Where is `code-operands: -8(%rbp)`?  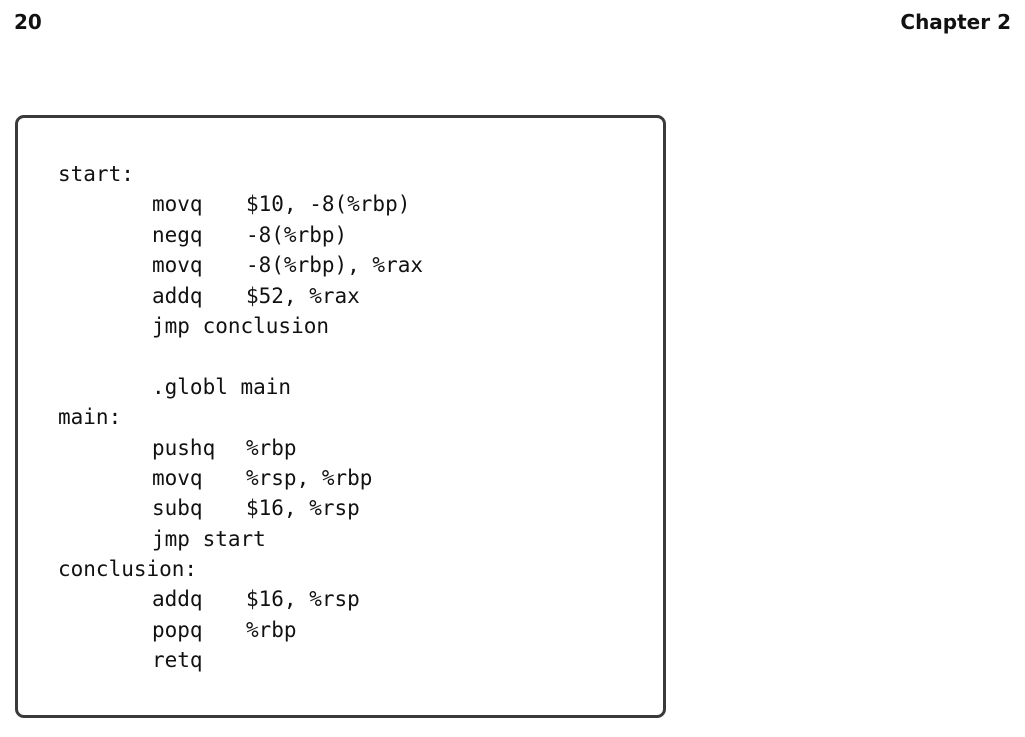
code-operands: -8(%rbp) is located at coordinates (297, 234).